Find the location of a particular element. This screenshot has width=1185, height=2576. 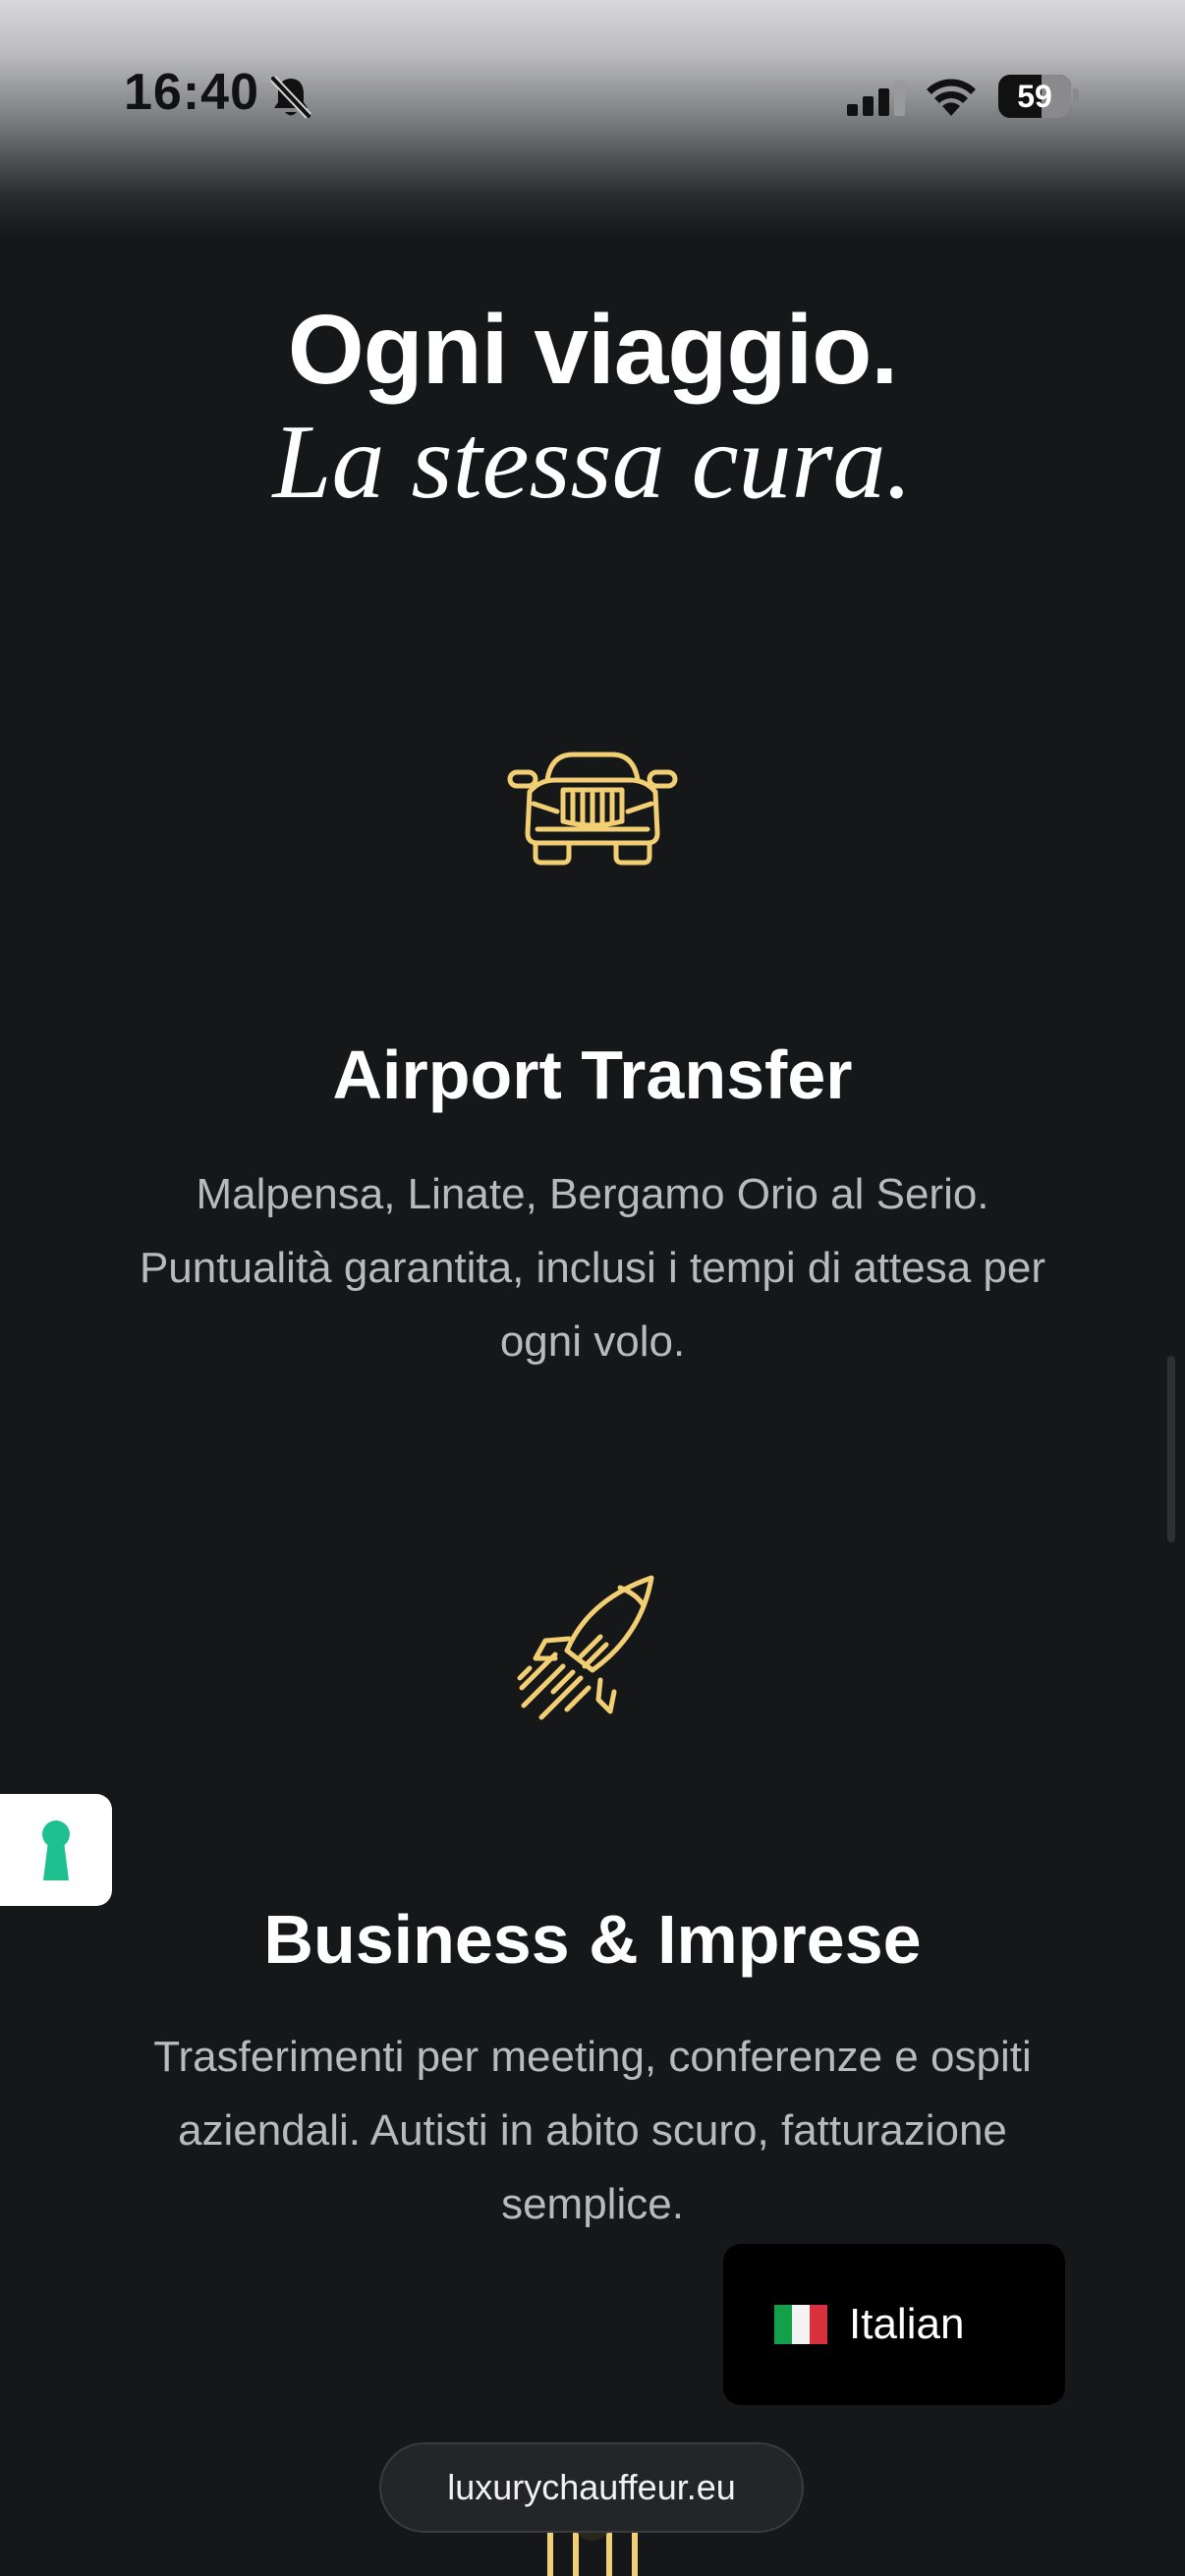

car-icon is located at coordinates (592, 809).